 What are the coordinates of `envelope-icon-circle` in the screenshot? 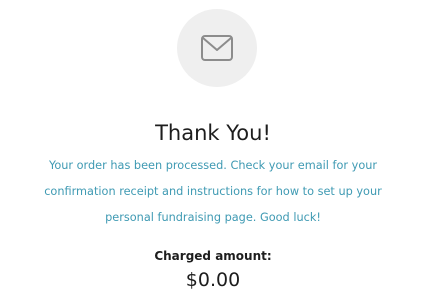 It's located at (217, 48).